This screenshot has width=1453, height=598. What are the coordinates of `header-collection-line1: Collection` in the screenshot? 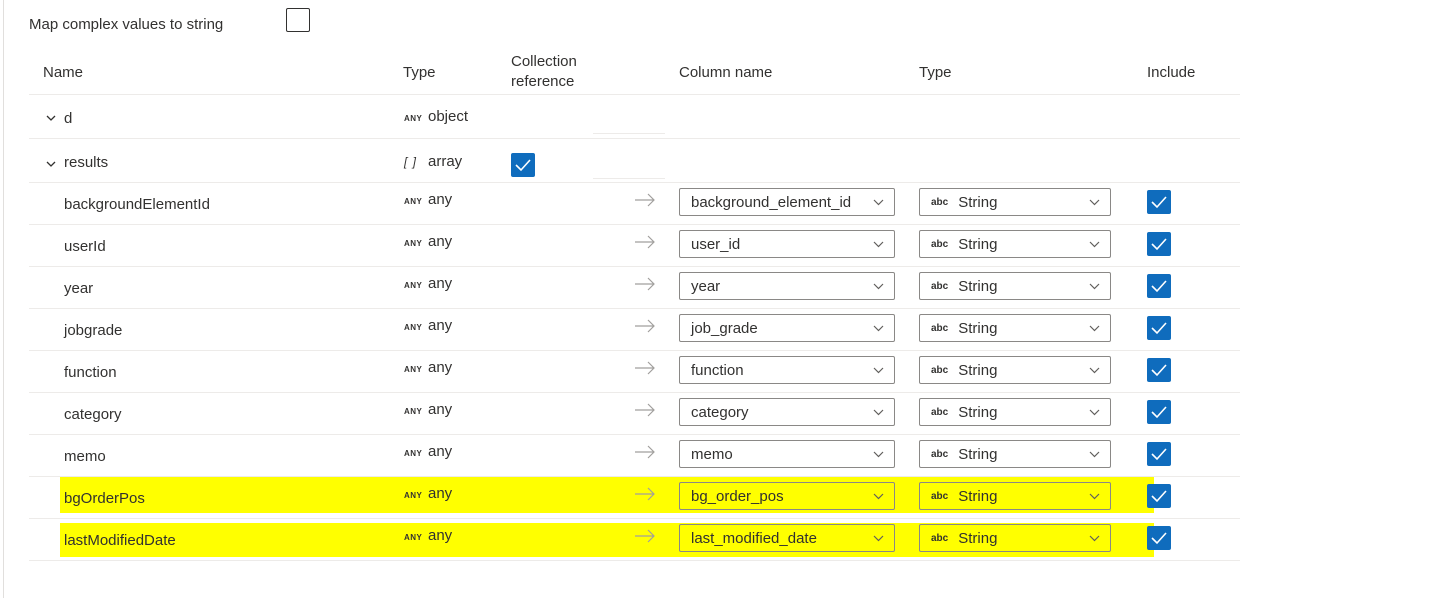 It's located at (544, 61).